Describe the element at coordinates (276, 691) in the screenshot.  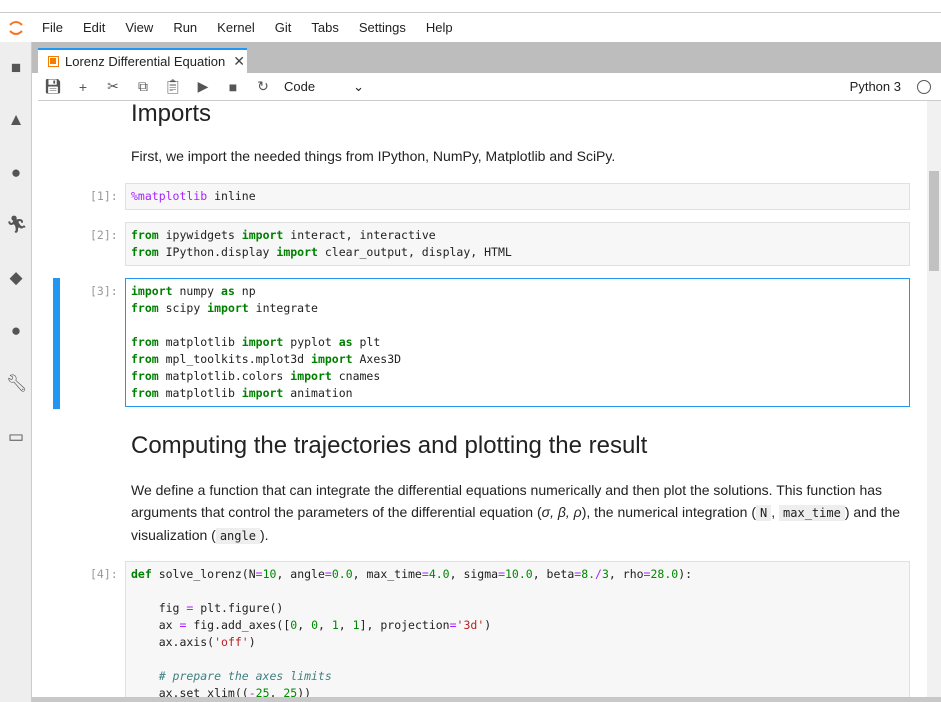
I see `code-token: ,` at that location.